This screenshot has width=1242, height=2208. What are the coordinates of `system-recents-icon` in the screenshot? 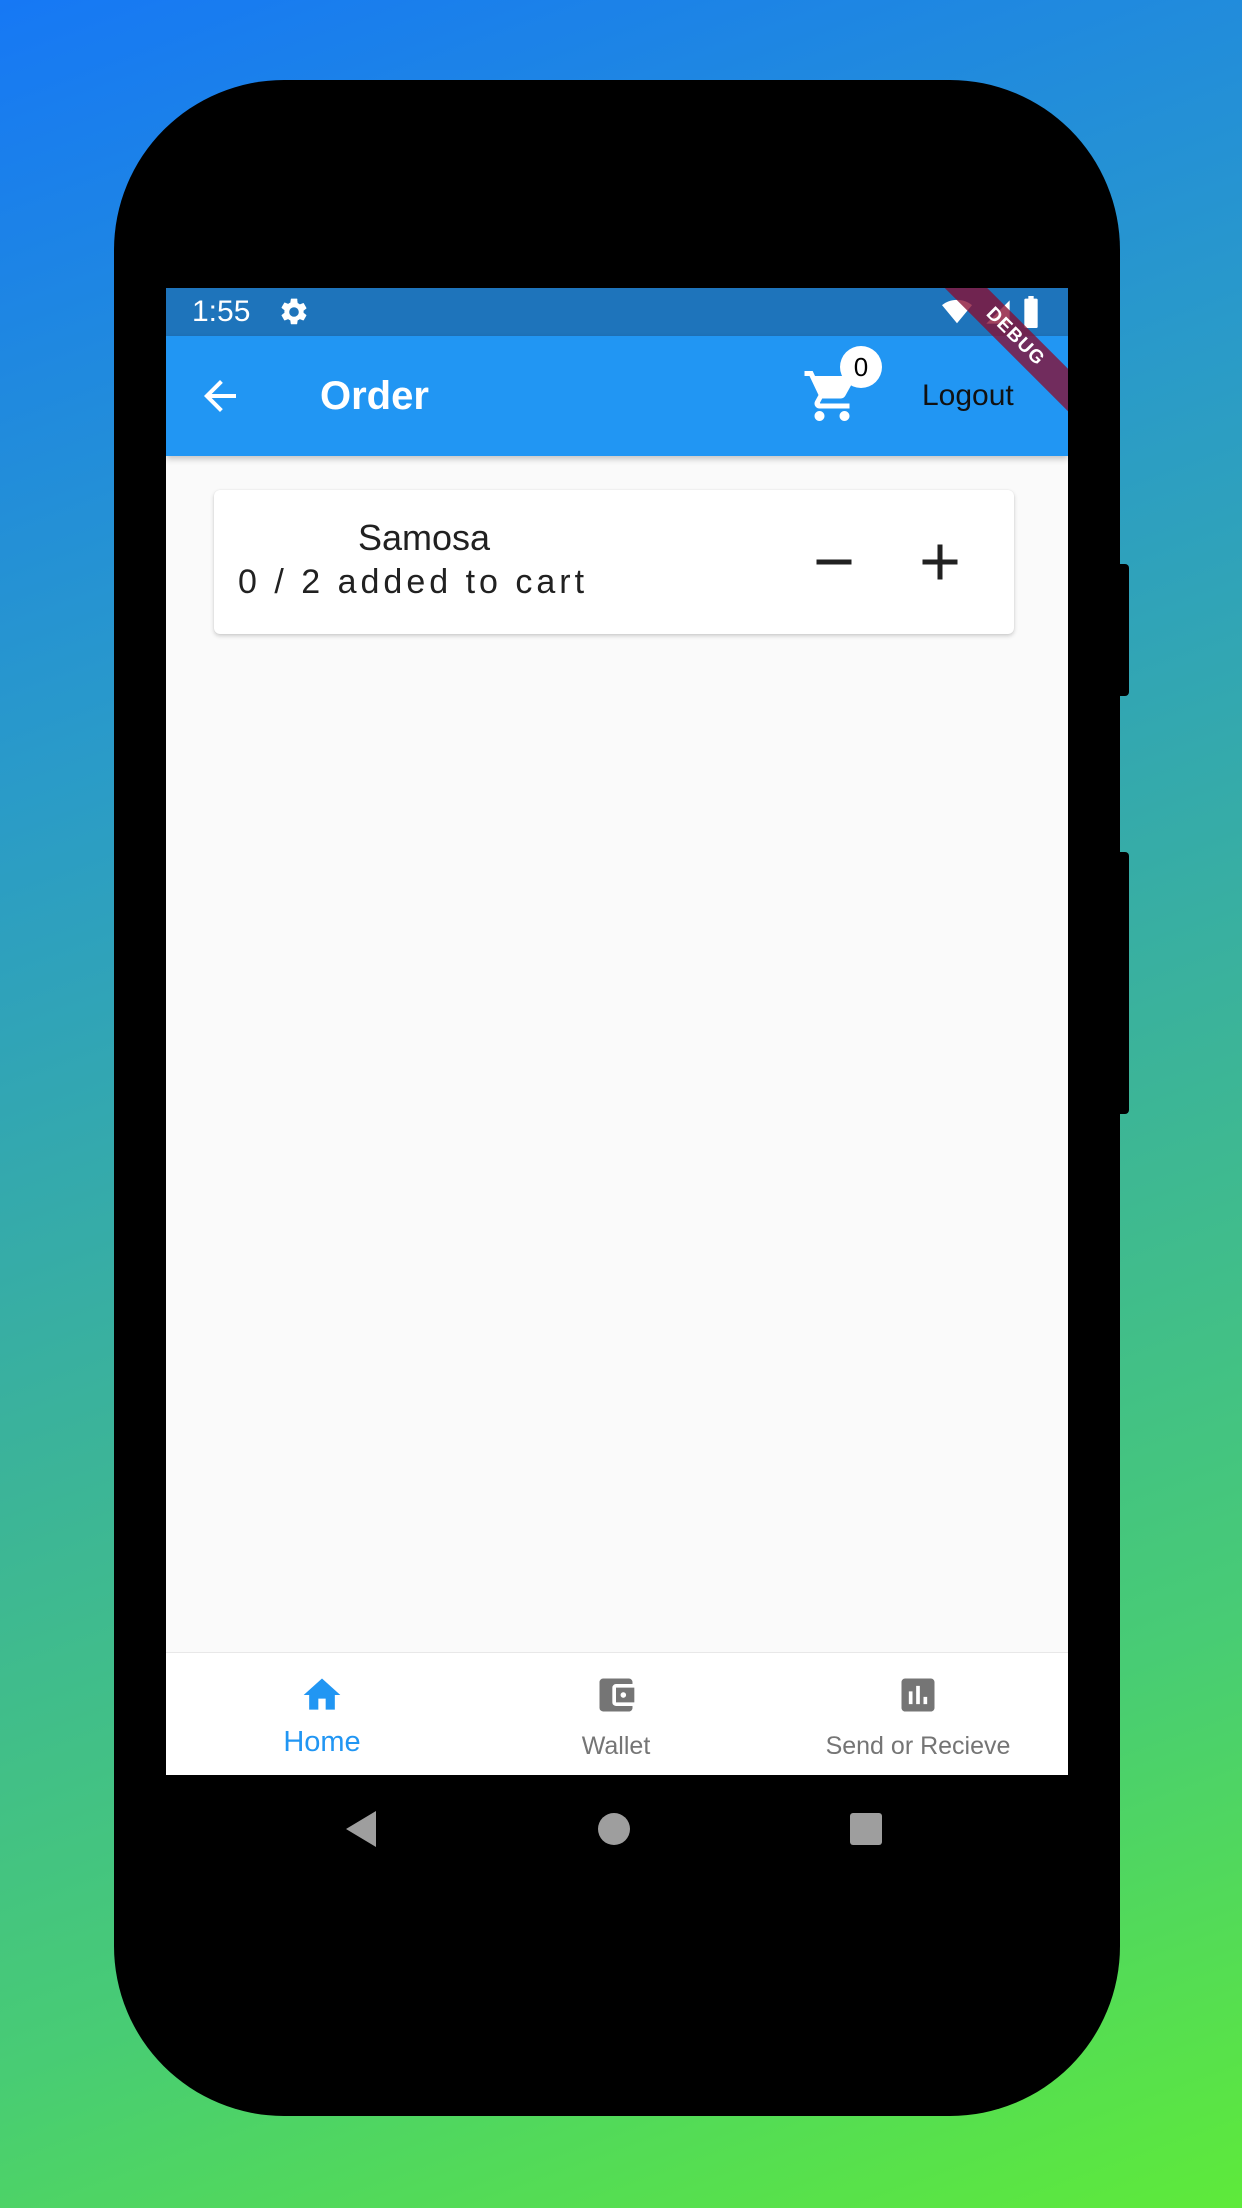 It's located at (866, 1829).